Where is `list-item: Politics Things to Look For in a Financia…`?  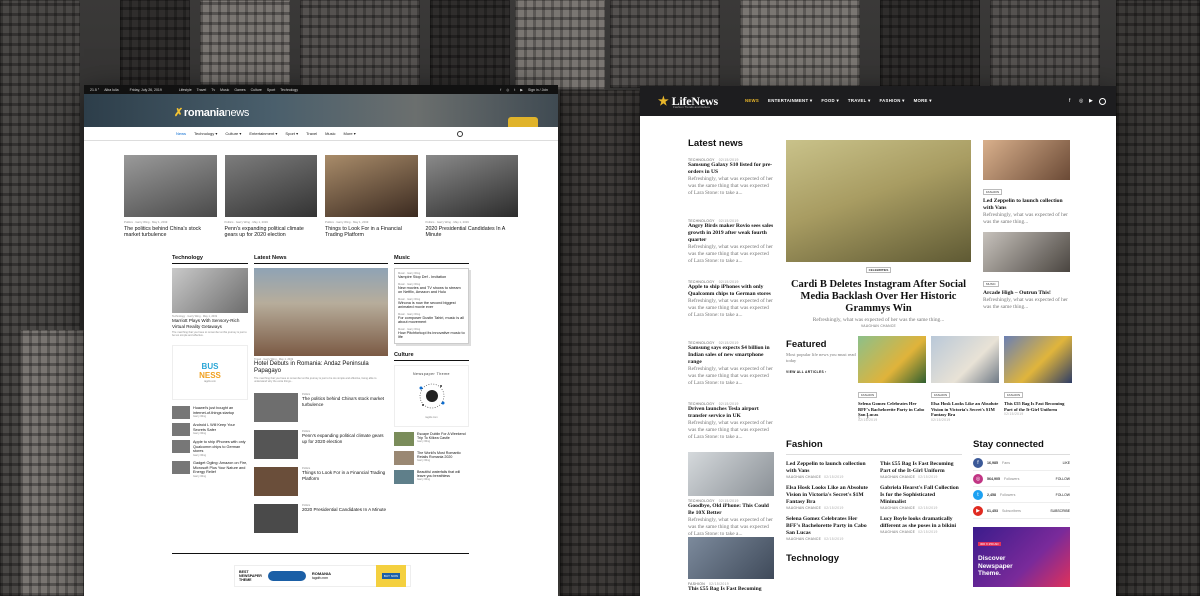 list-item: Politics Things to Look For in a Financia… is located at coordinates (321, 481).